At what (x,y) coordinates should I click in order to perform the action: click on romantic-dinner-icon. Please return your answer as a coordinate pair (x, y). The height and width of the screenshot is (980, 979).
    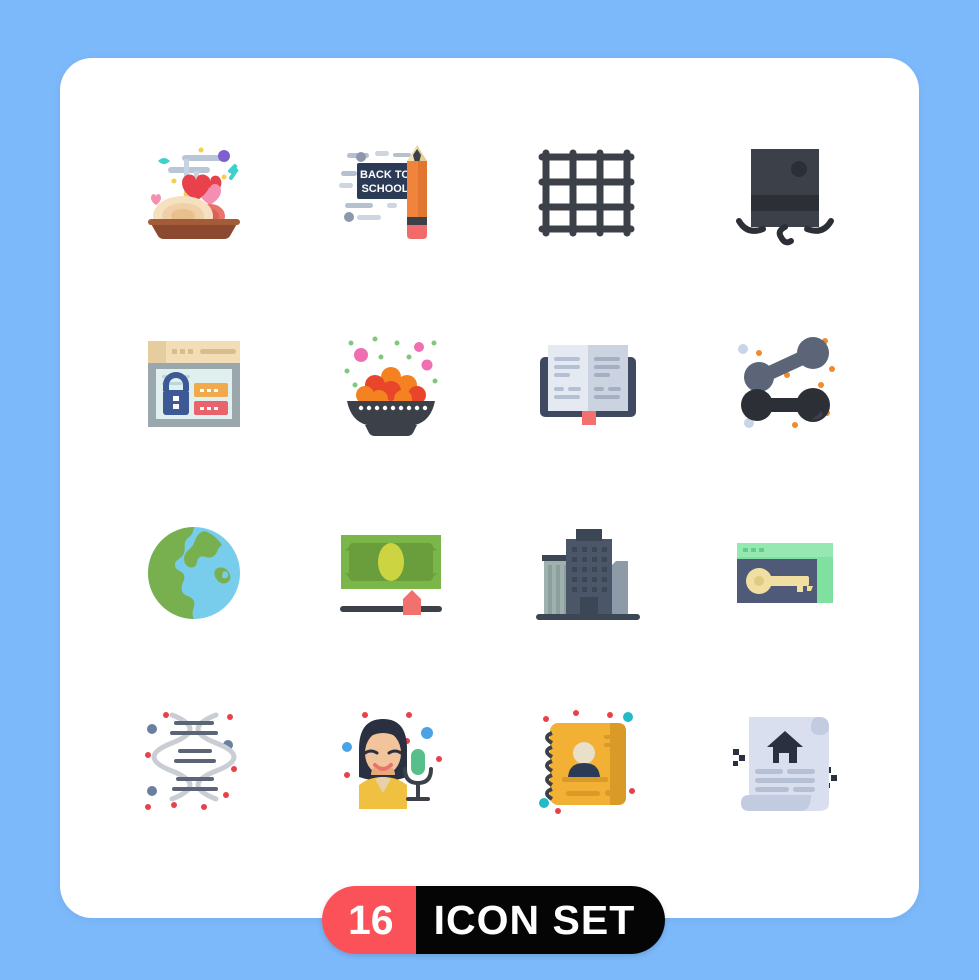
    Looking at the image, I should click on (194, 193).